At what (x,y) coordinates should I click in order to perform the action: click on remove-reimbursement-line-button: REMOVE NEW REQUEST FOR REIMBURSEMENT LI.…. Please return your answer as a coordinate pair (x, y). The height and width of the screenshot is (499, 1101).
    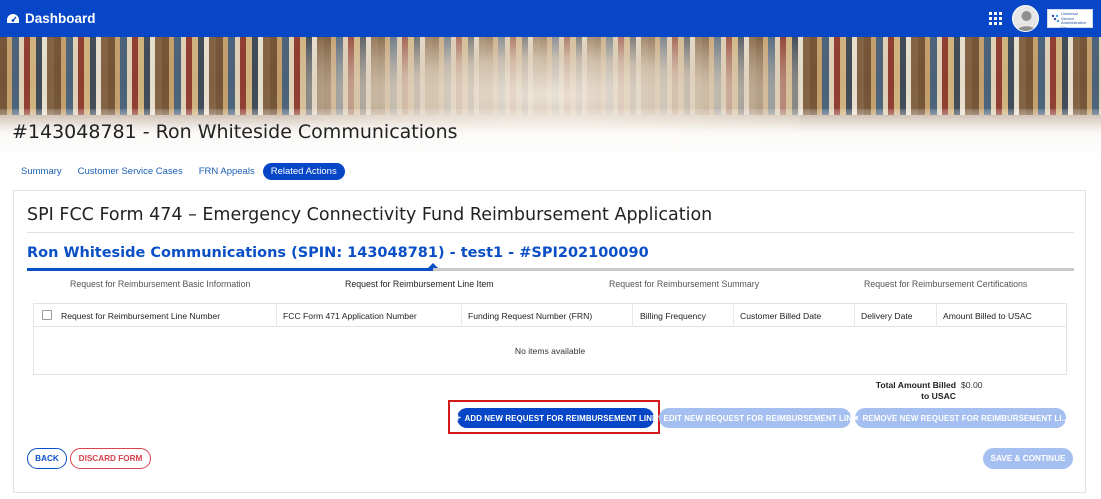
    Looking at the image, I should click on (961, 418).